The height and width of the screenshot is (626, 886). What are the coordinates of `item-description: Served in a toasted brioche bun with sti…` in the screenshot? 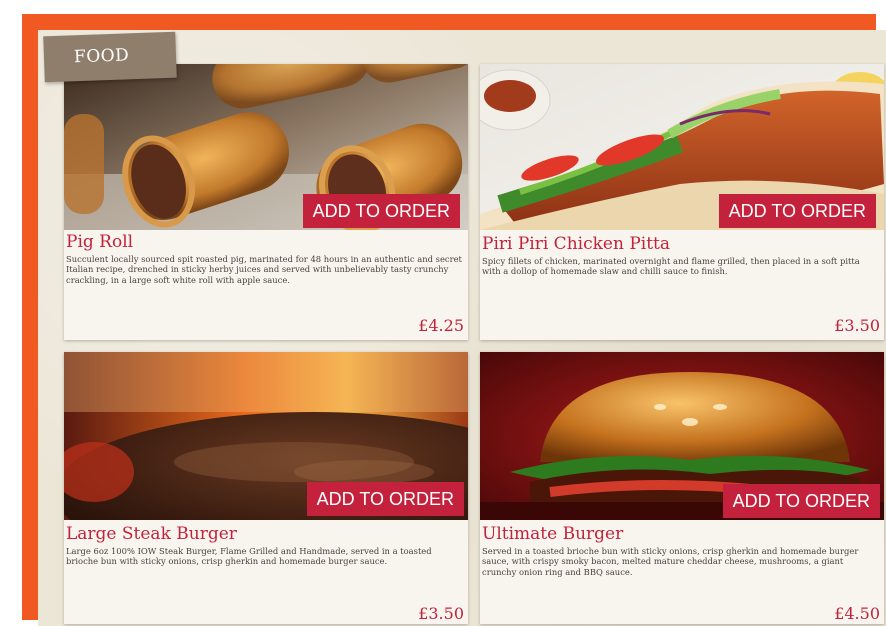 It's located at (670, 561).